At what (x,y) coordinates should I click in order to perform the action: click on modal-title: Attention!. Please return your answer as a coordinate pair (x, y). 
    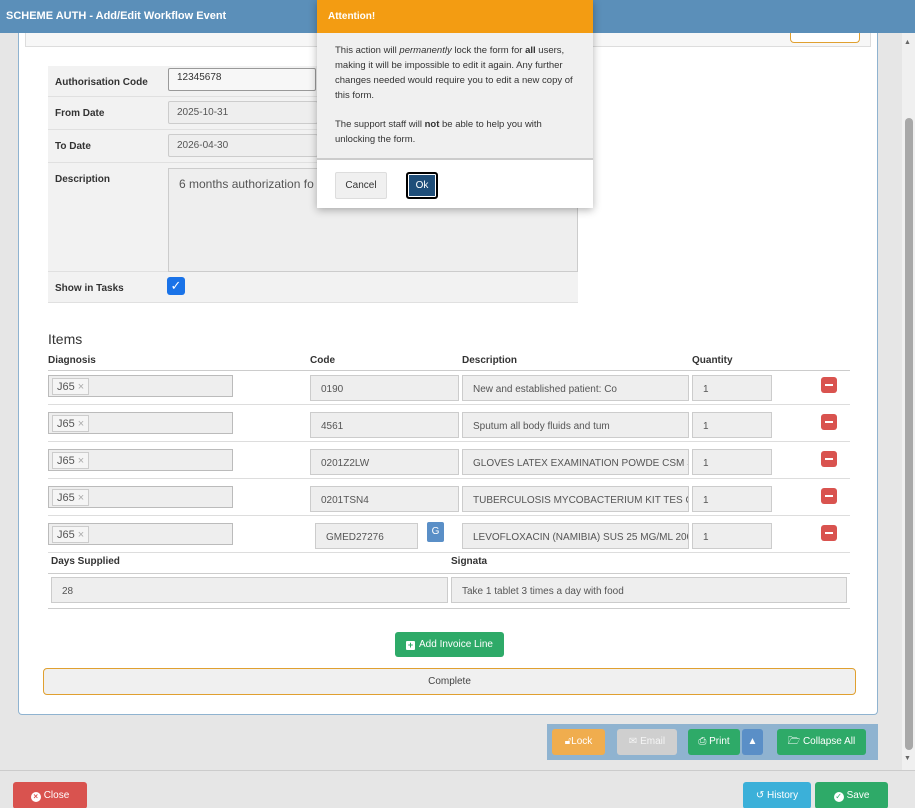
    Looking at the image, I should click on (455, 16).